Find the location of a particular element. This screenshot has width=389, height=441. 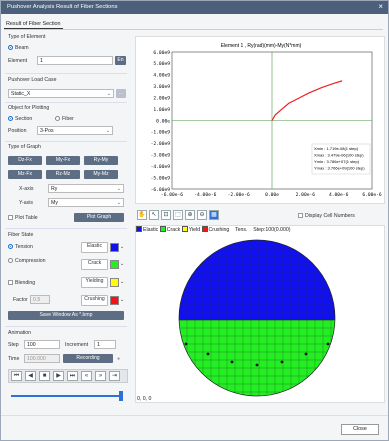

factor-input: 0.5 is located at coordinates (40, 299).